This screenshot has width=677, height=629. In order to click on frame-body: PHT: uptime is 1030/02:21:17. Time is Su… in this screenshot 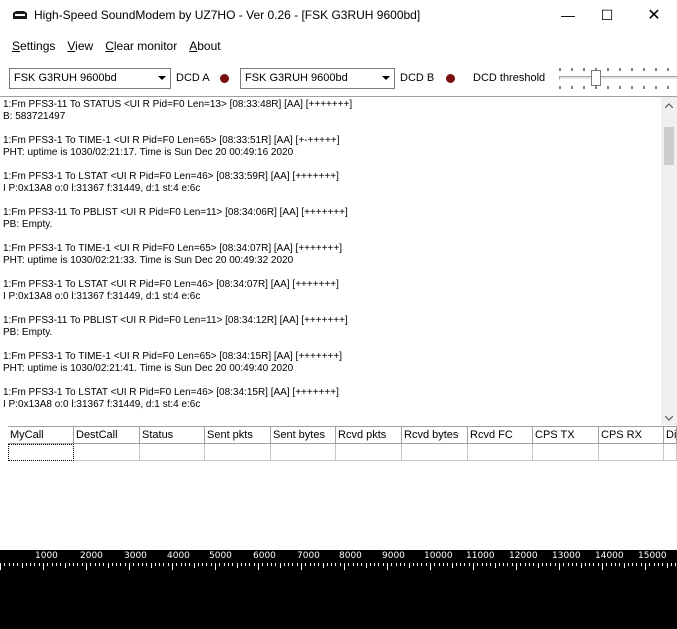, I will do `click(148, 152)`.